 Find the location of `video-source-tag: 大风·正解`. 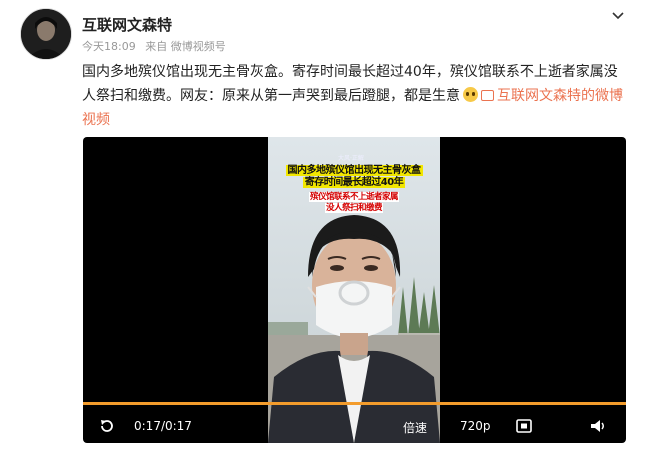

video-source-tag: 大风·正解 is located at coordinates (351, 158).